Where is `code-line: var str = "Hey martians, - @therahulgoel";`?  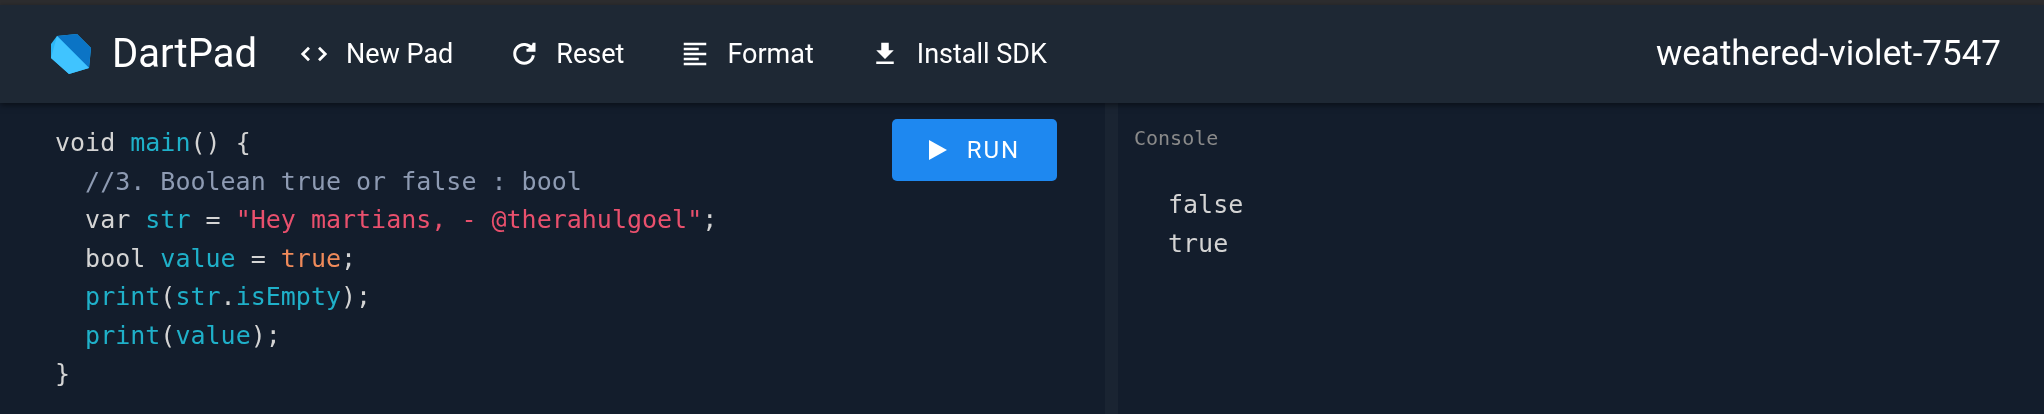 code-line: var str = "Hey martians, - @therahulgoel"; is located at coordinates (401, 220).